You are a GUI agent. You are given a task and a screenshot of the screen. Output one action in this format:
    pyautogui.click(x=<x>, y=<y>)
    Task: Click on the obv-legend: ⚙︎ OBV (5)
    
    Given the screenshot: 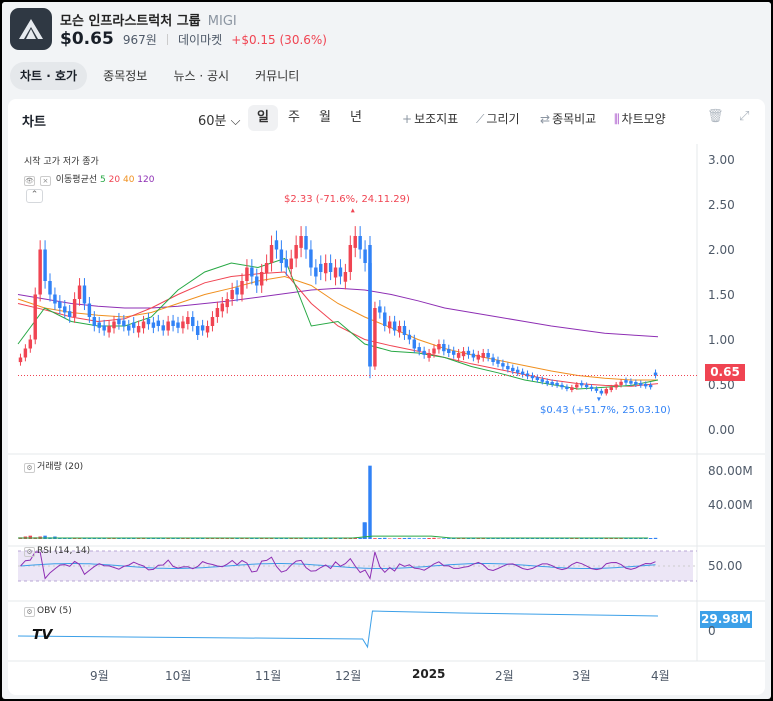 What is the action you would take?
    pyautogui.click(x=48, y=611)
    